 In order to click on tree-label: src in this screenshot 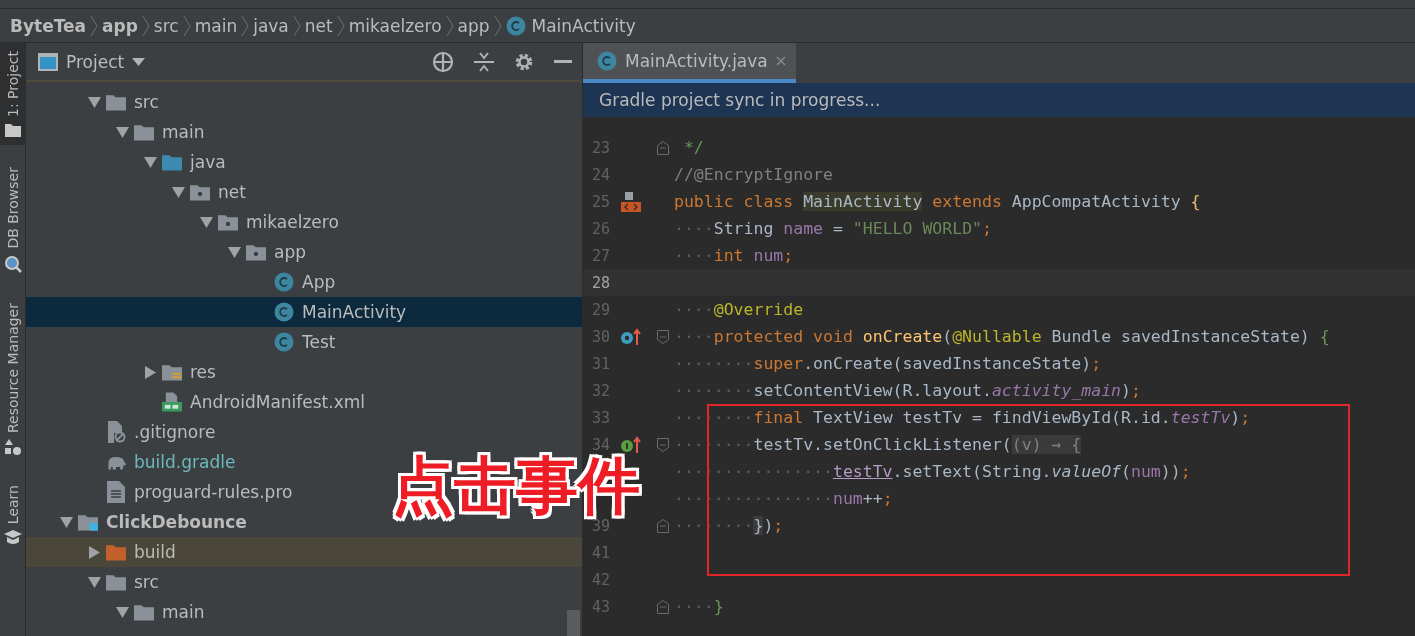, I will do `click(146, 582)`.